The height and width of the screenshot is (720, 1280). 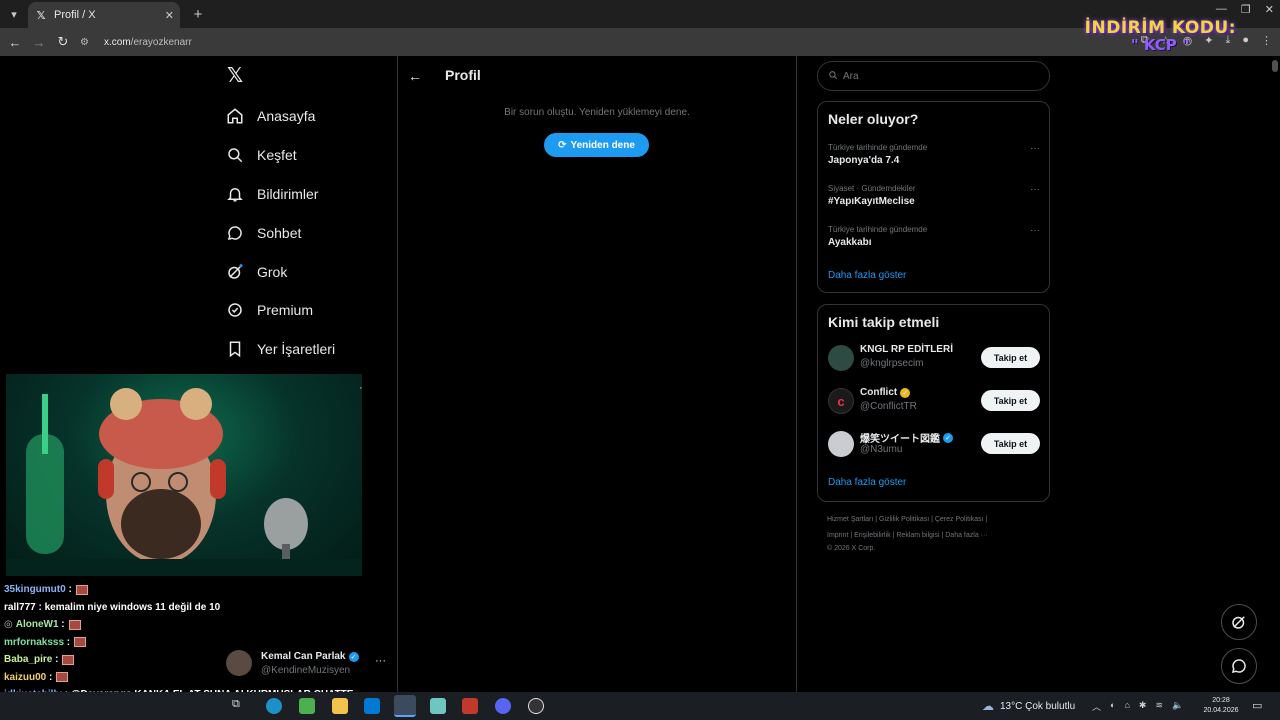 I want to click on new-tab-icon: +, so click(x=198, y=14).